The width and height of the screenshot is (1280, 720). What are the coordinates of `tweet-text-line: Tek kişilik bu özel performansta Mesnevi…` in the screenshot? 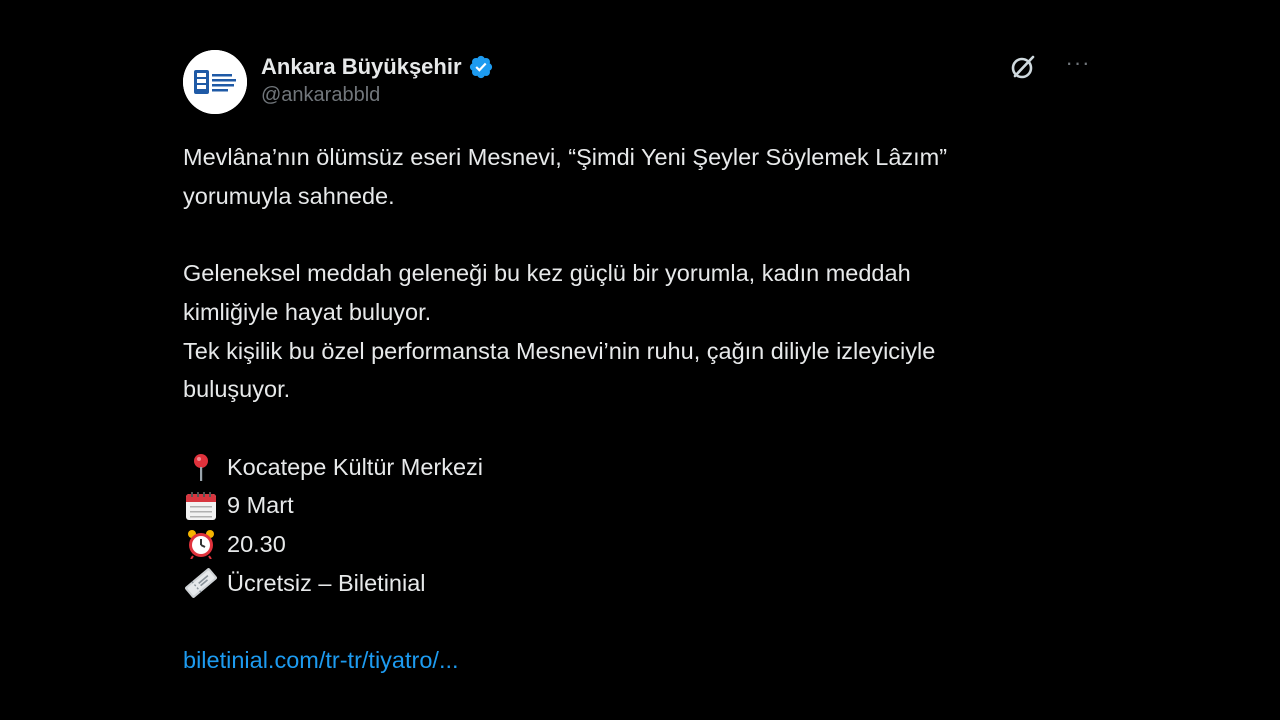 It's located at (559, 350).